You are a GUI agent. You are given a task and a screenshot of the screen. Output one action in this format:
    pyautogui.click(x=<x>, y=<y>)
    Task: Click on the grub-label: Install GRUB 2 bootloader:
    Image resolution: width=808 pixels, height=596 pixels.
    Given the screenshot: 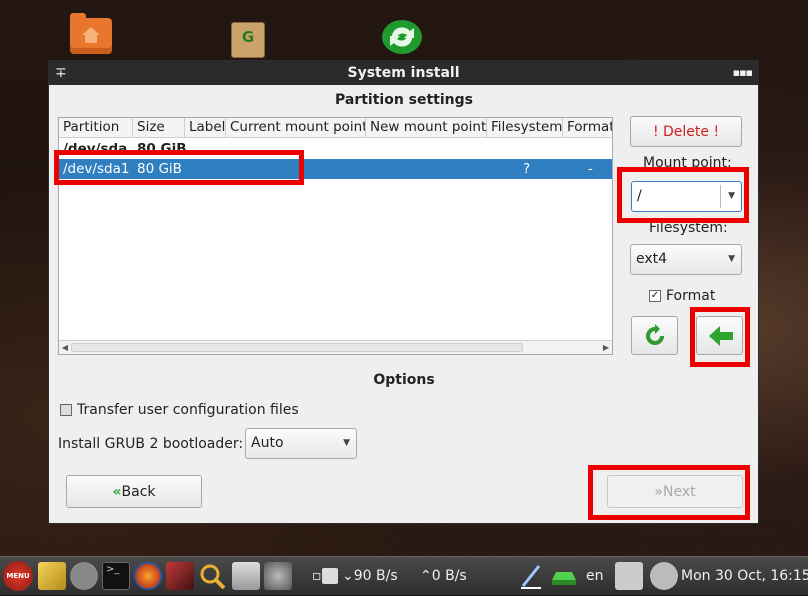 What is the action you would take?
    pyautogui.click(x=151, y=444)
    